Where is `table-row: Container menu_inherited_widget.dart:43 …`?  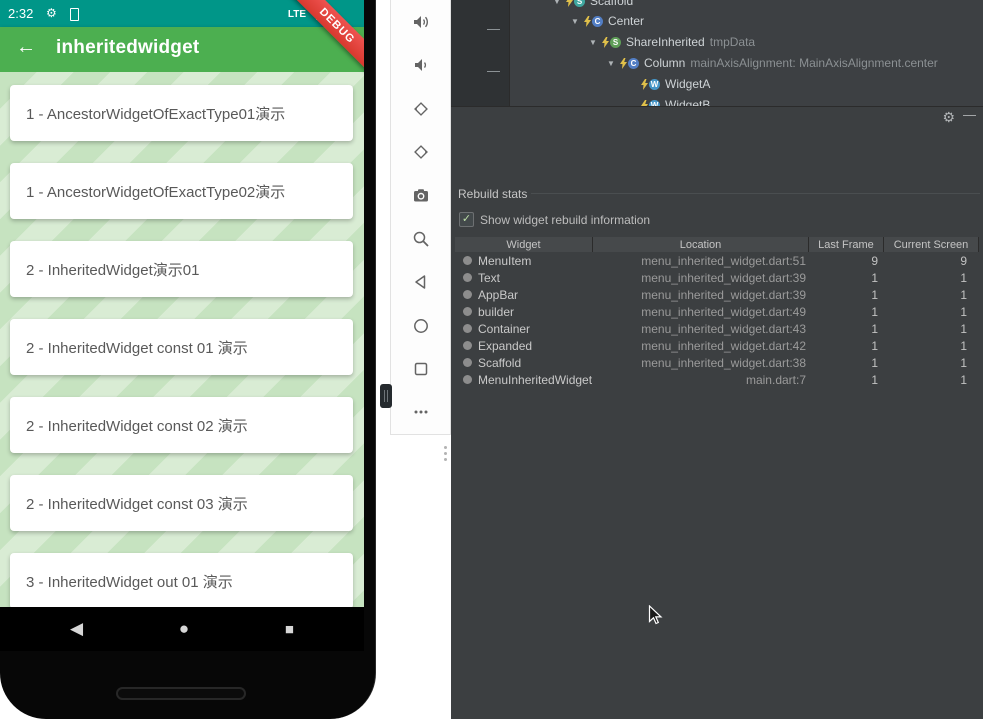
table-row: Container menu_inherited_widget.dart:43 … is located at coordinates (717, 328).